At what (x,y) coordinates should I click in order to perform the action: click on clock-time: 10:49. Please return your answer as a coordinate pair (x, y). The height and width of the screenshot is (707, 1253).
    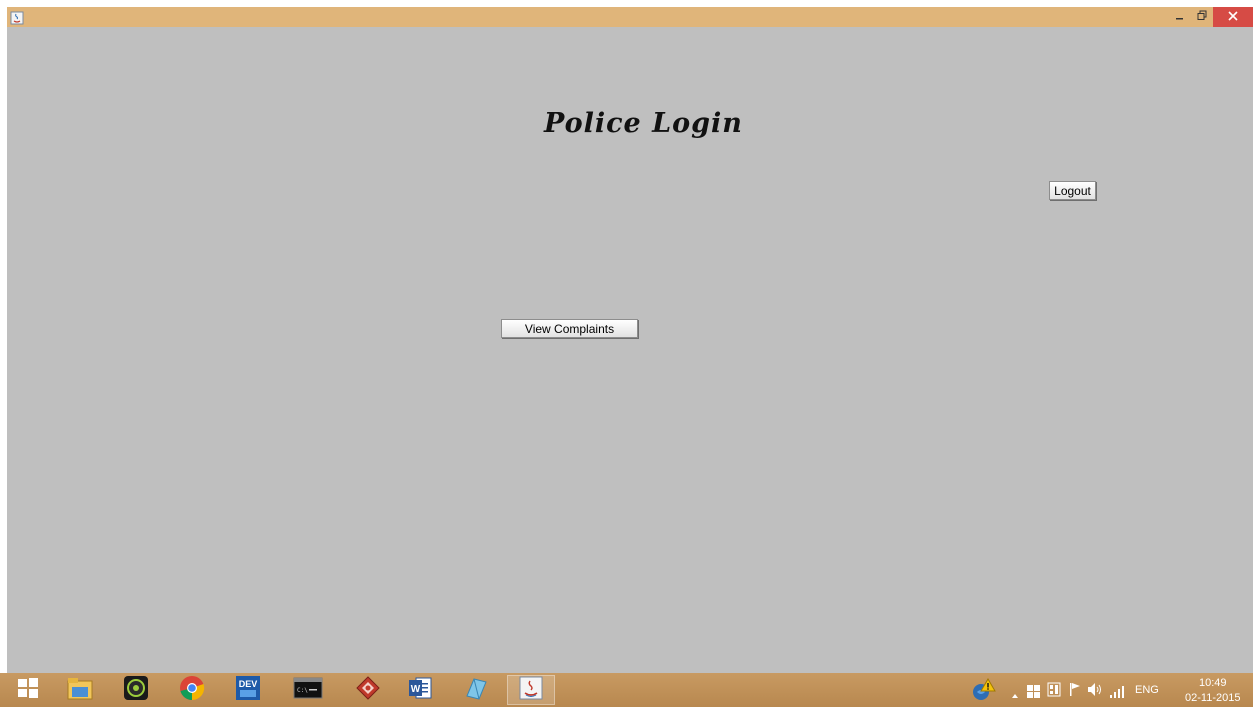
    Looking at the image, I should click on (1213, 683).